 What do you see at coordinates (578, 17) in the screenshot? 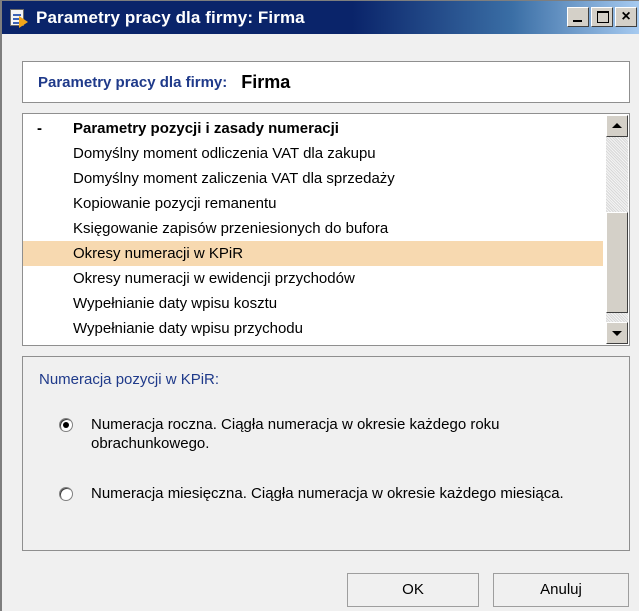
I see `minimize-button` at bounding box center [578, 17].